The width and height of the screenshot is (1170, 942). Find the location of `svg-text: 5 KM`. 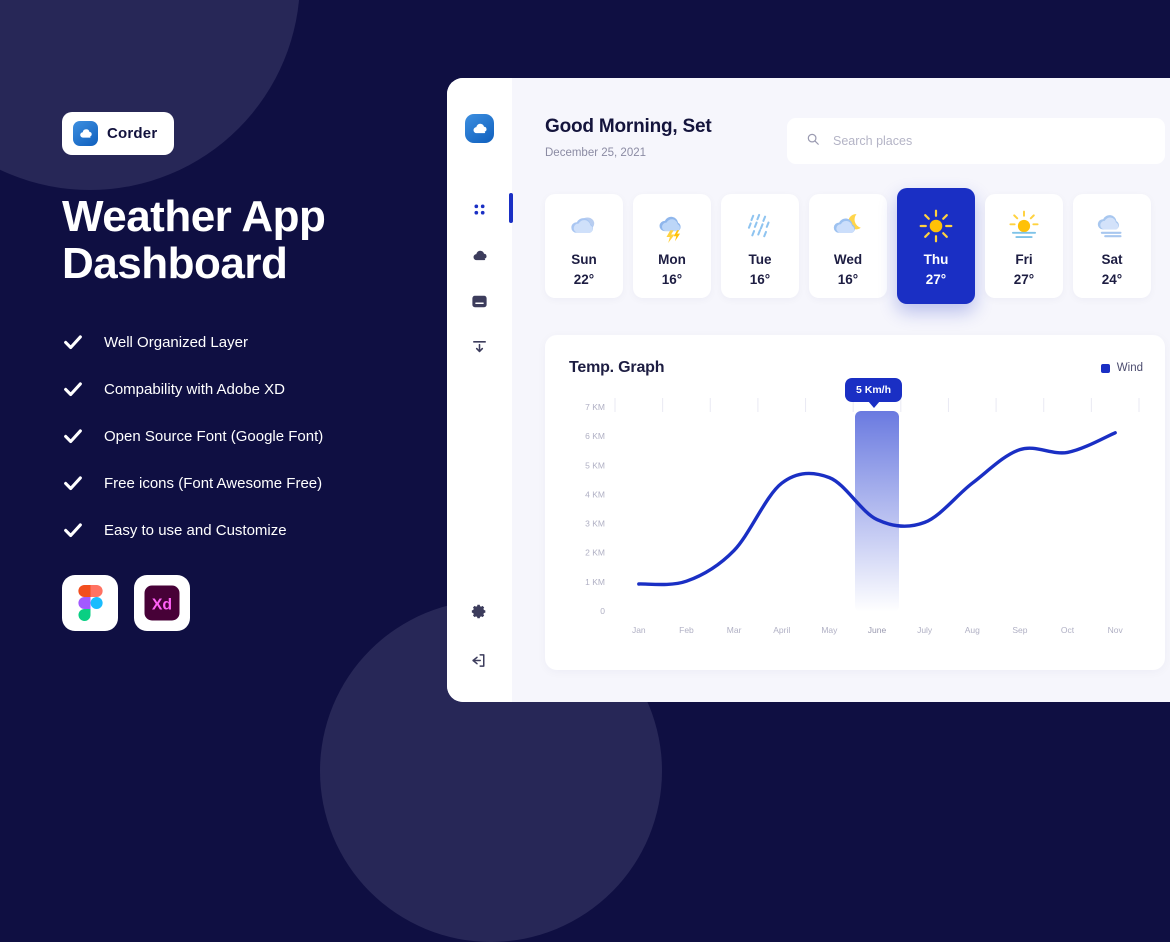

svg-text: 5 KM is located at coordinates (595, 465).